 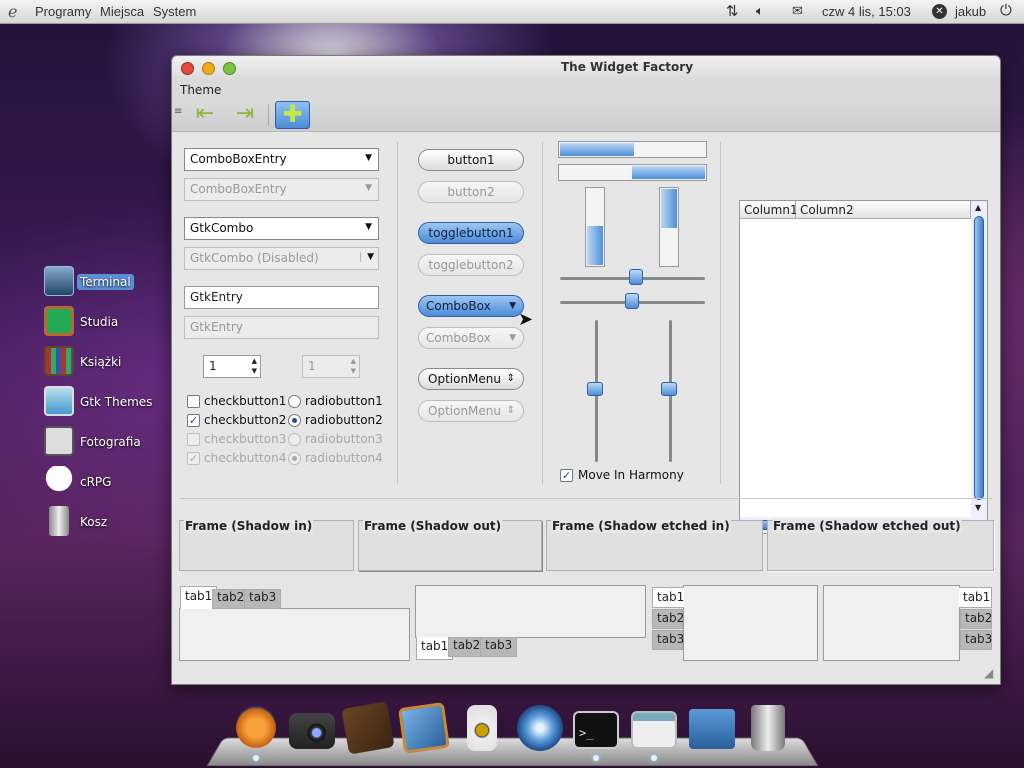 I want to click on notebook-right-pane, so click(x=891, y=623).